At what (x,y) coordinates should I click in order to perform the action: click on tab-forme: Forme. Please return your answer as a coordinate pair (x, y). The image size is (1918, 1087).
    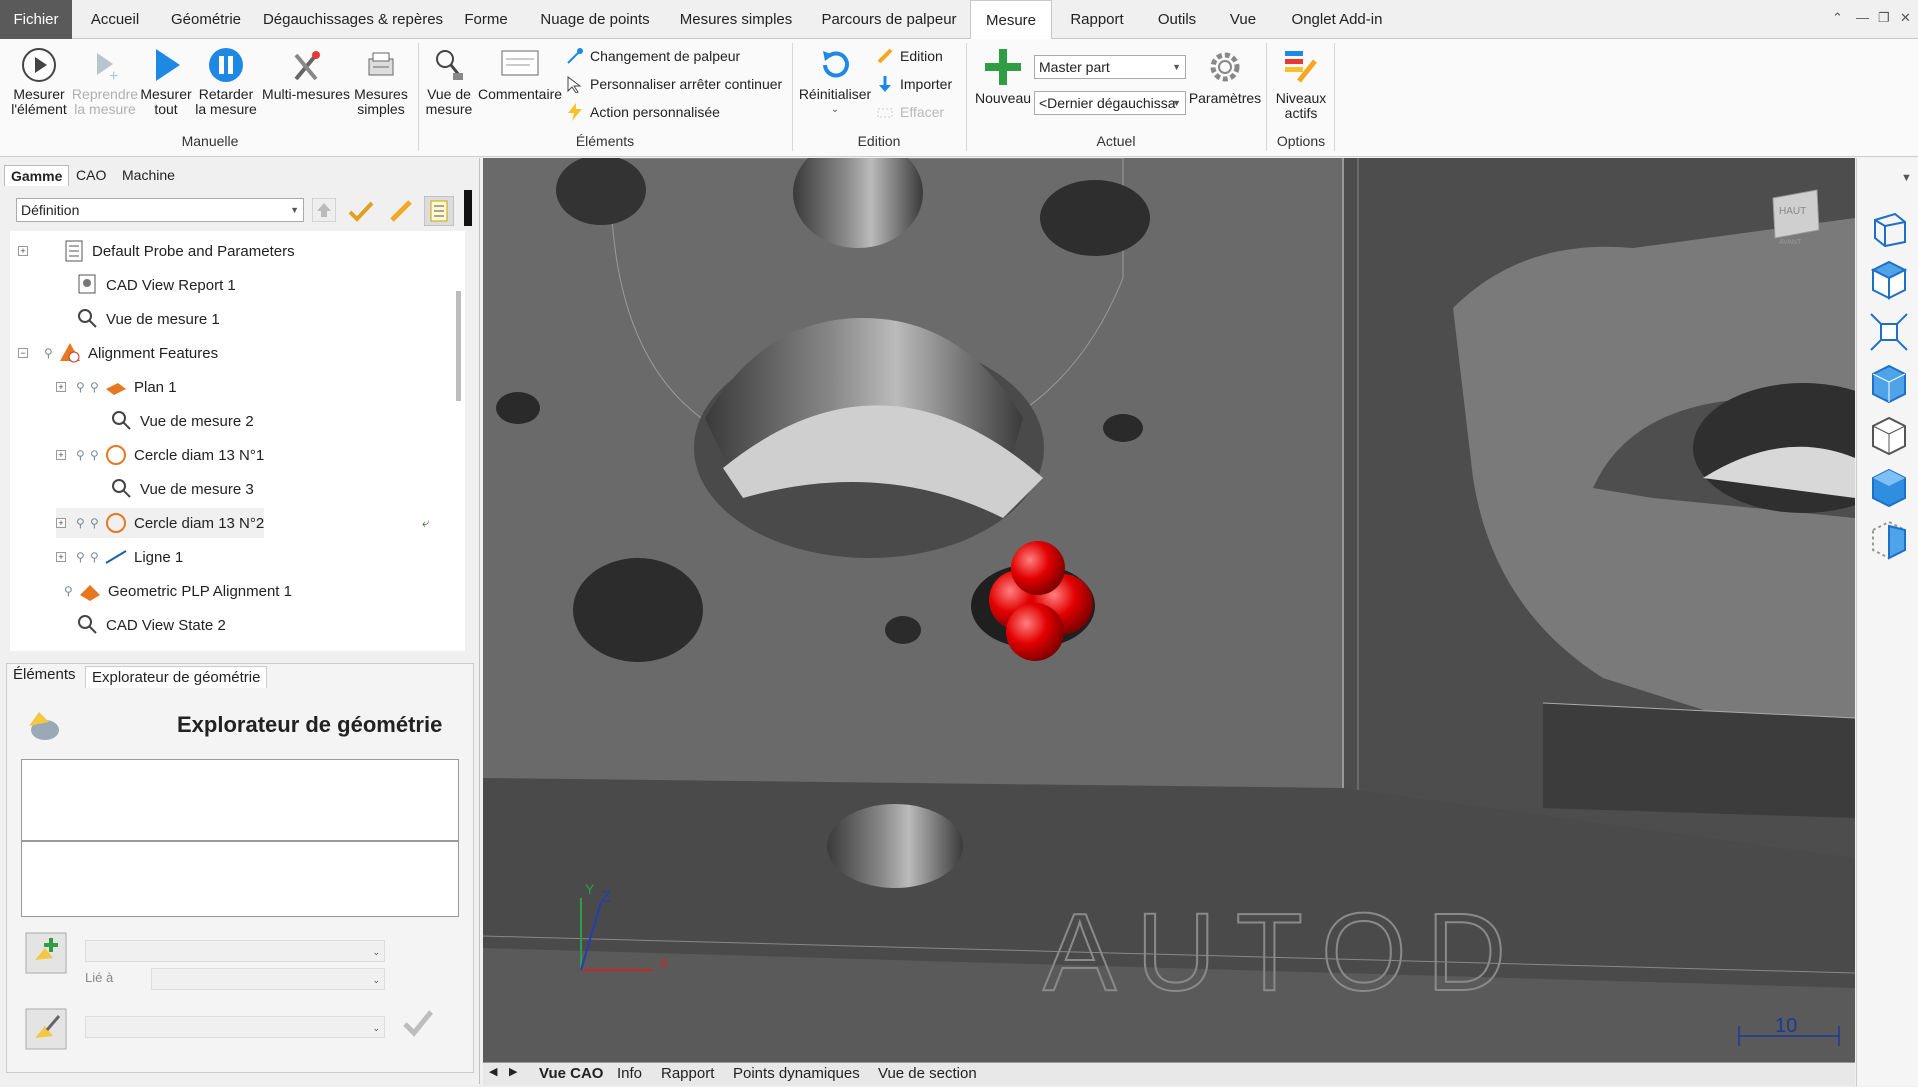
    Looking at the image, I should click on (486, 19).